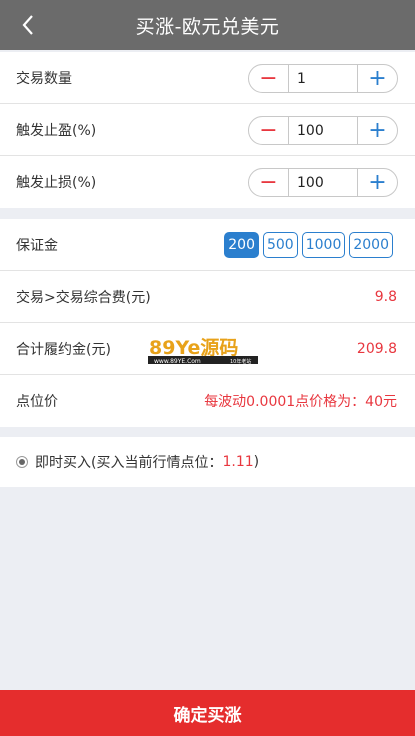 Image resolution: width=415 pixels, height=736 pixels. I want to click on instant-buy-option: 即时买入(买入当前行情点位： 1.11), so click(207, 462).